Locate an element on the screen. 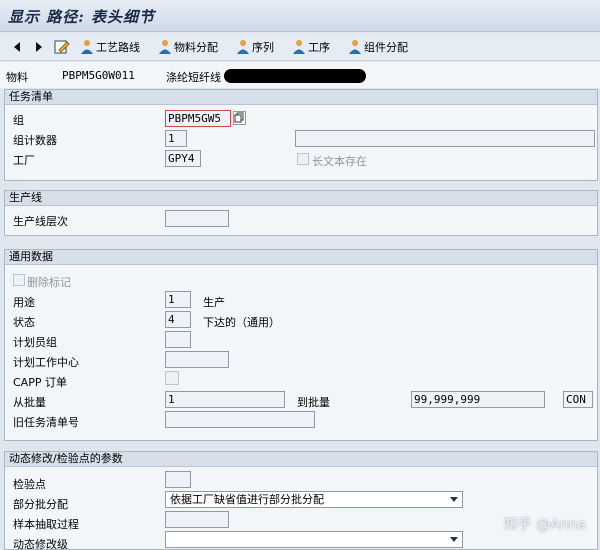  line-level-label: 生产线层次 is located at coordinates (40, 221).